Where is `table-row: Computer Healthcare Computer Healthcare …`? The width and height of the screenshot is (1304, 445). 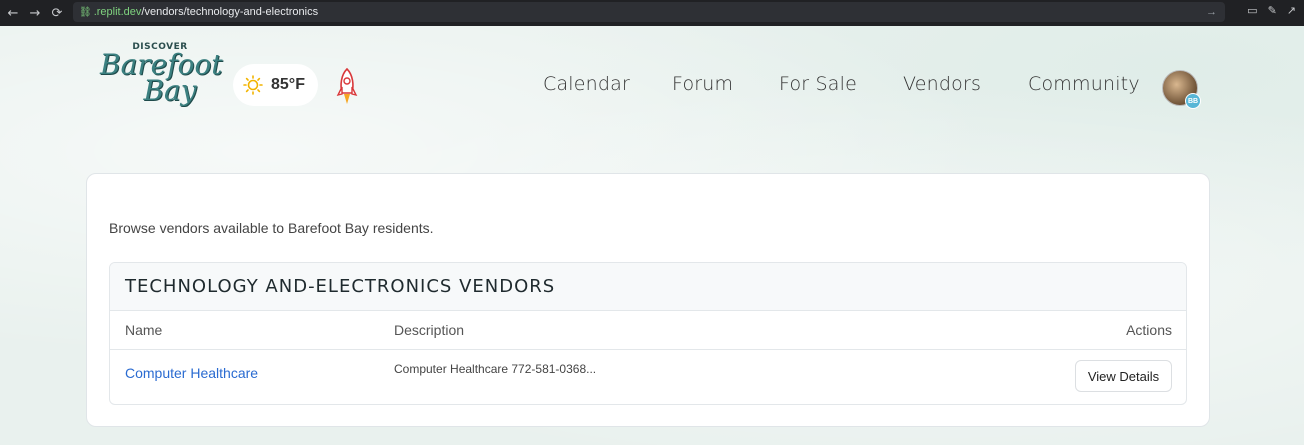
table-row: Computer Healthcare Computer Healthcare … is located at coordinates (648, 377).